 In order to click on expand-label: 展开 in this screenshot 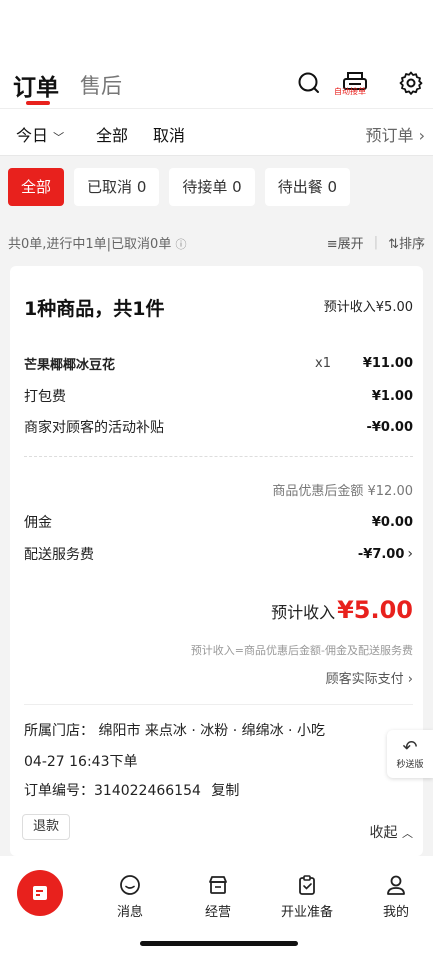, I will do `click(350, 244)`.